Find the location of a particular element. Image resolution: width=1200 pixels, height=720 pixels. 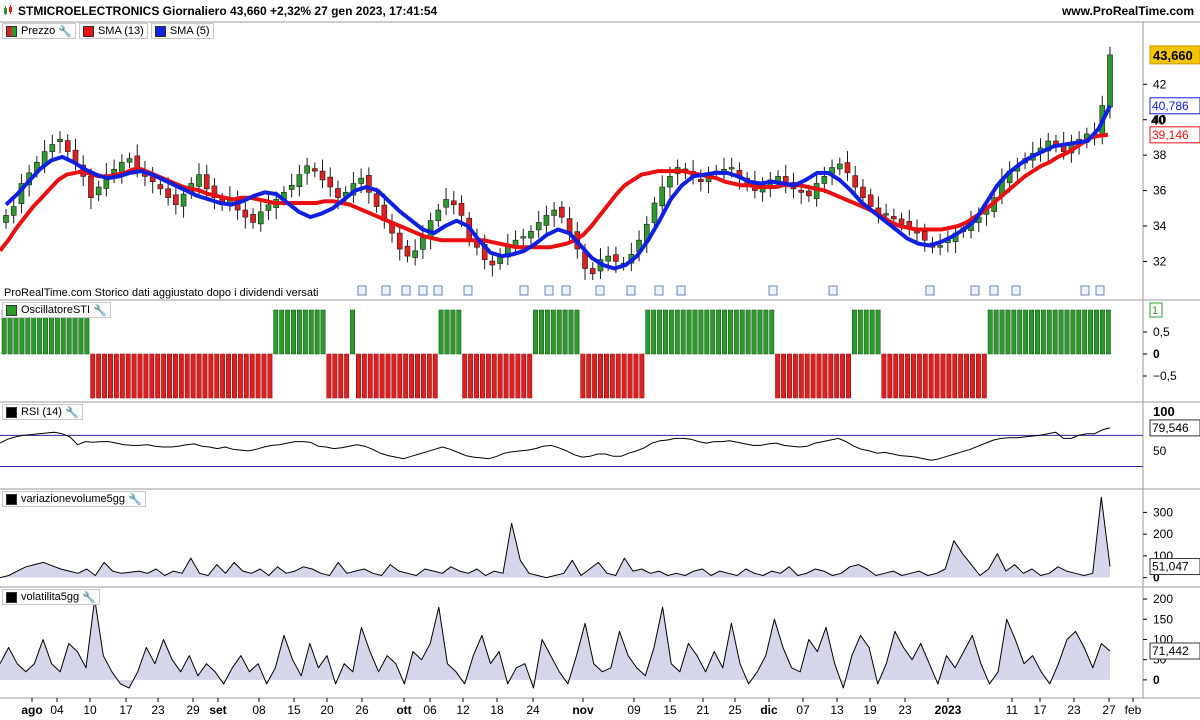

x-tick-label: 2023 is located at coordinates (948, 710).